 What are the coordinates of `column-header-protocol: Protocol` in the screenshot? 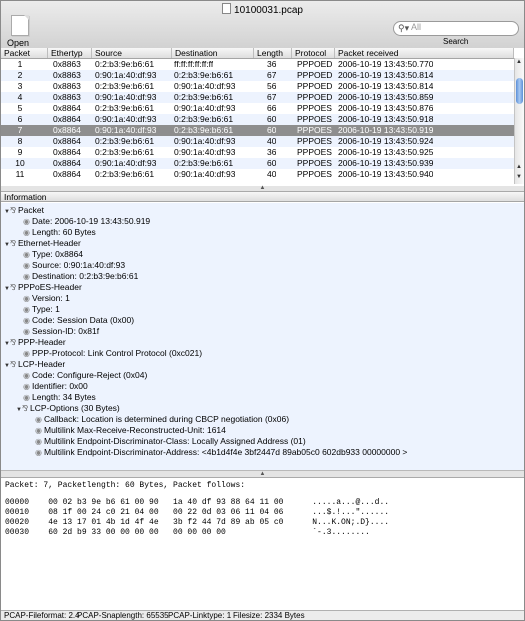 It's located at (313, 53).